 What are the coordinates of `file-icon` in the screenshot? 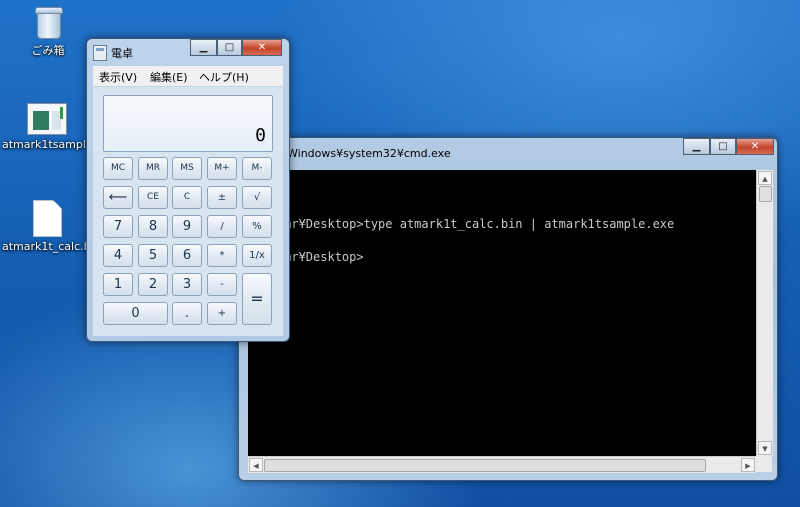 It's located at (47, 218).